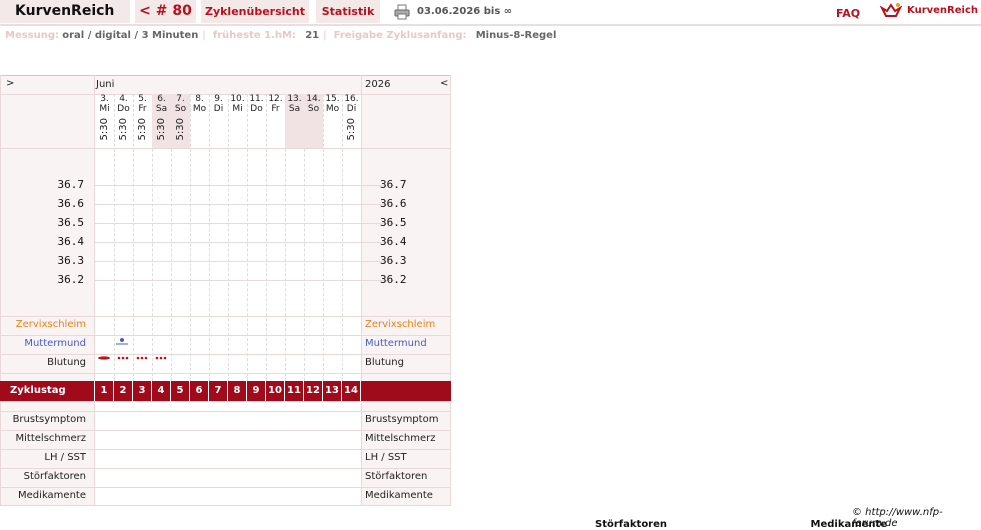 This screenshot has height=530, width=981. What do you see at coordinates (142, 109) in the screenshot?
I see `day-weekday: Fr` at bounding box center [142, 109].